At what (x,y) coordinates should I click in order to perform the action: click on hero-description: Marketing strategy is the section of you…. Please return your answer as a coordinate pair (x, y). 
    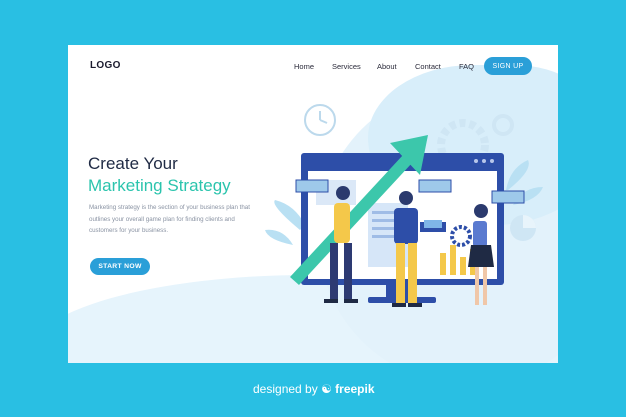
    Looking at the image, I should click on (169, 219).